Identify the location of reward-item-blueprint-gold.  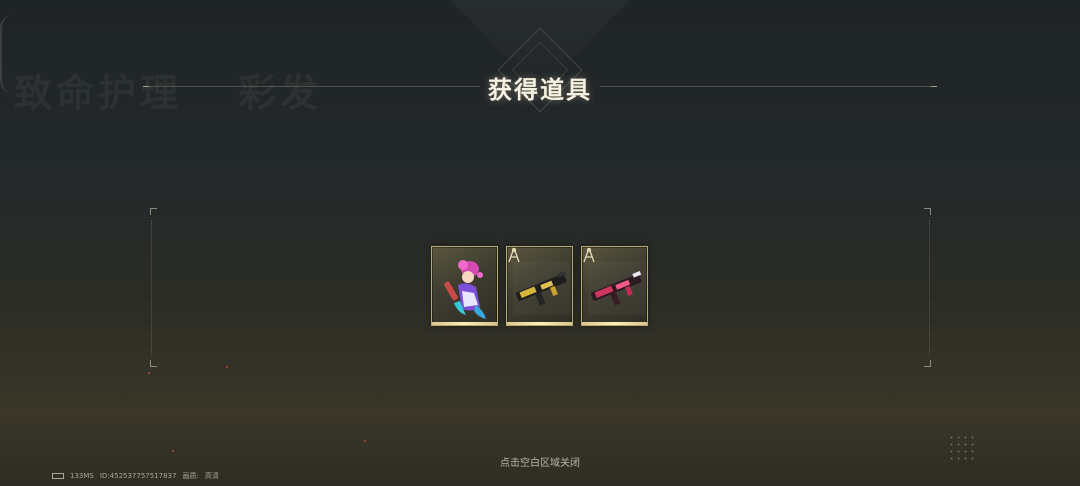
(539, 286).